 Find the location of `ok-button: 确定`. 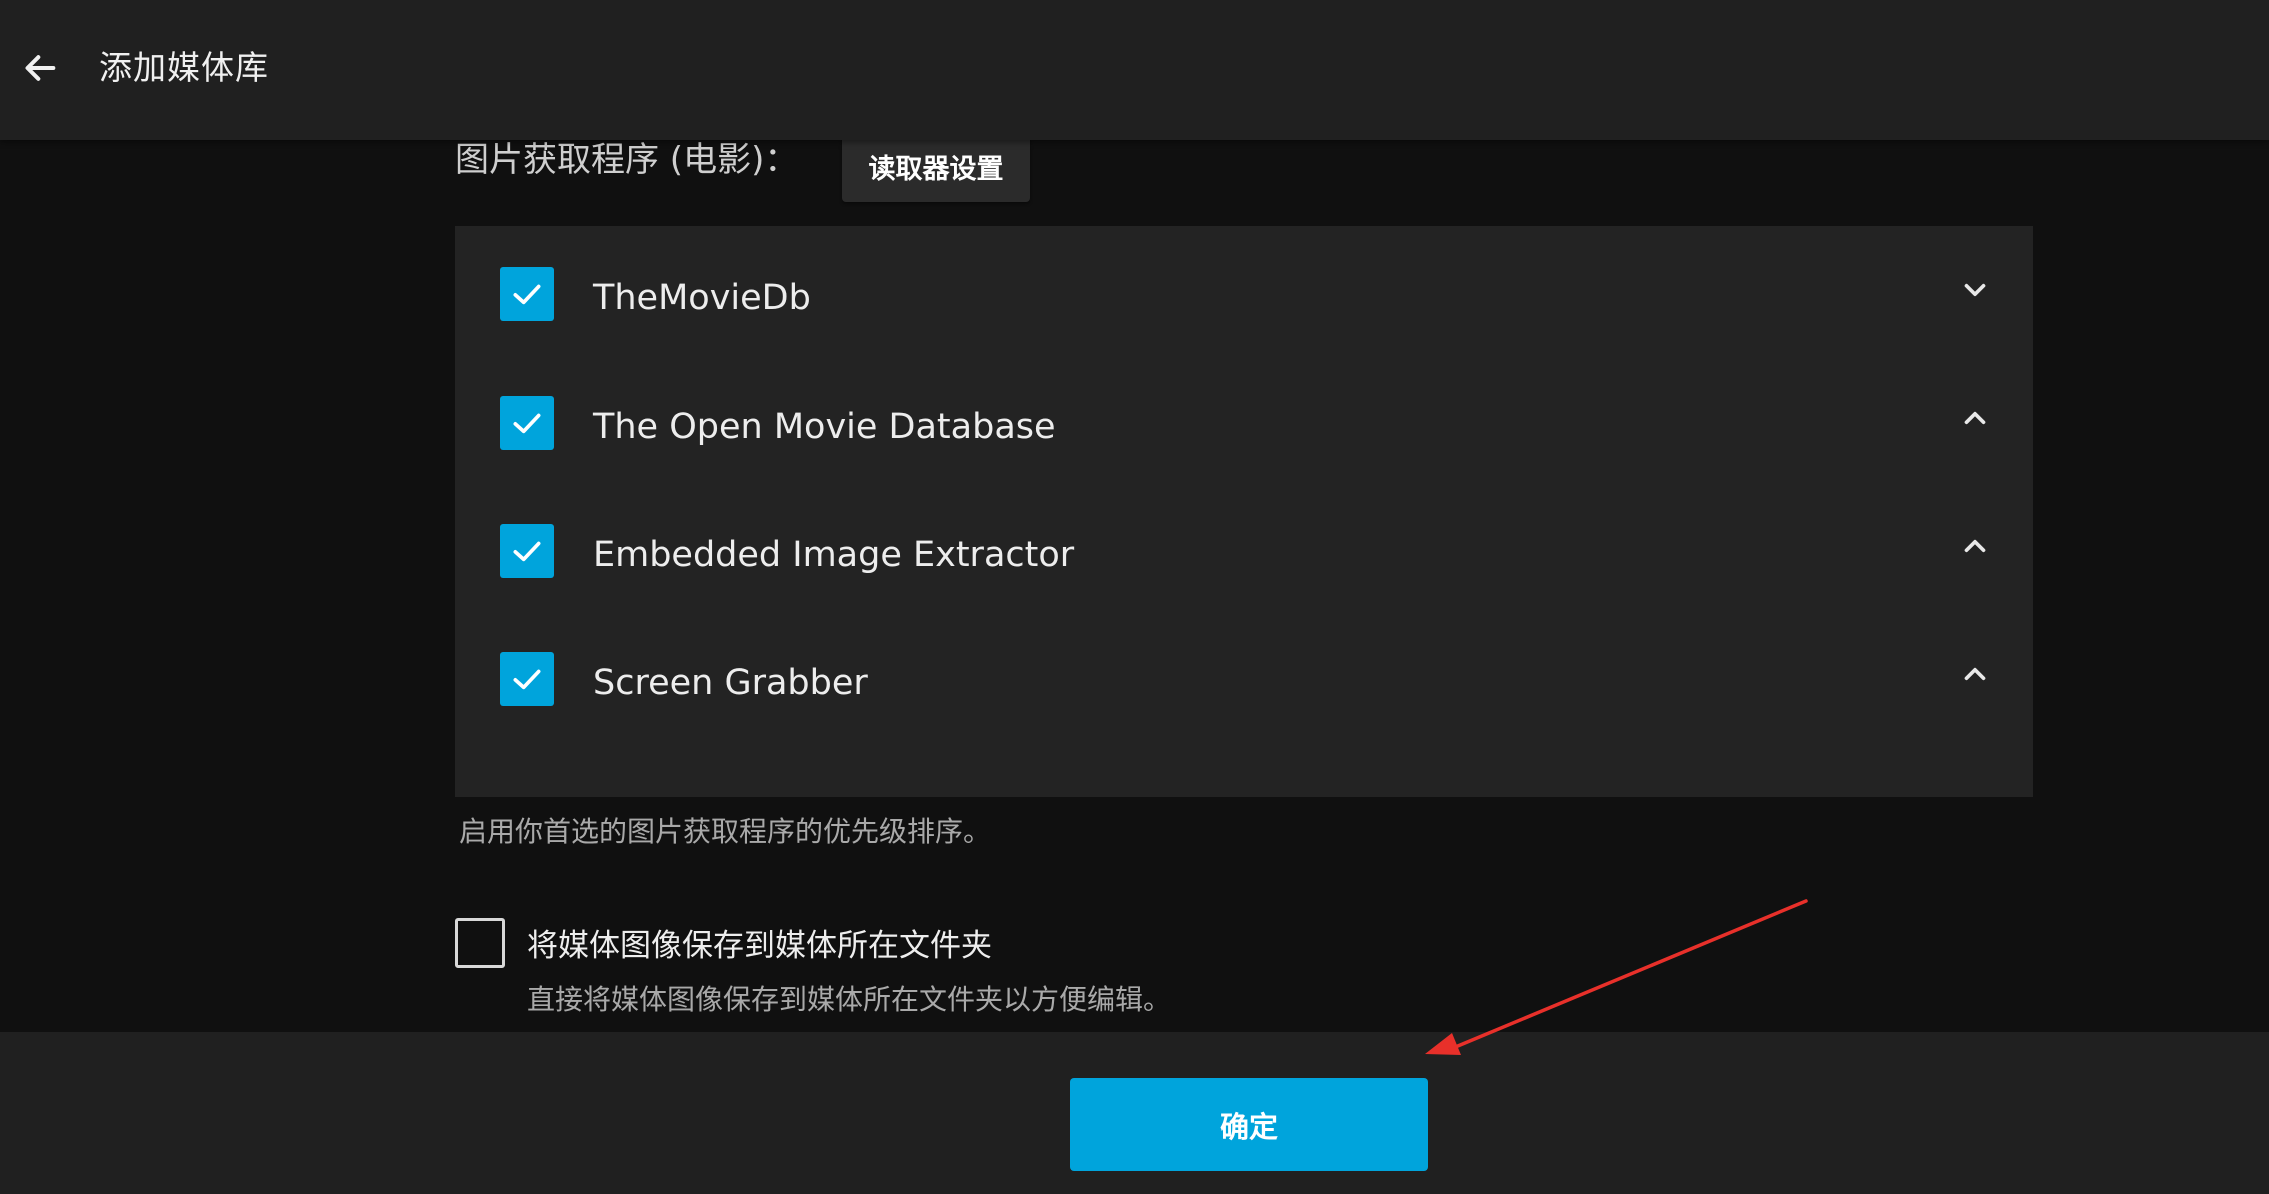

ok-button: 确定 is located at coordinates (1249, 1124).